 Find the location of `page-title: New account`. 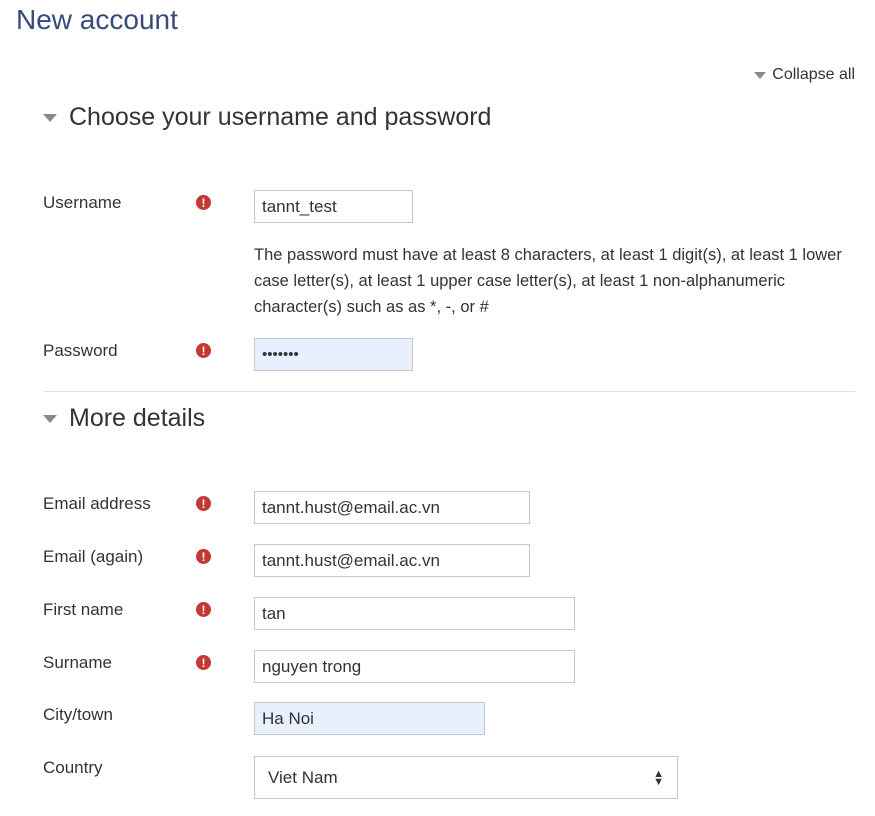

page-title: New account is located at coordinates (97, 19).